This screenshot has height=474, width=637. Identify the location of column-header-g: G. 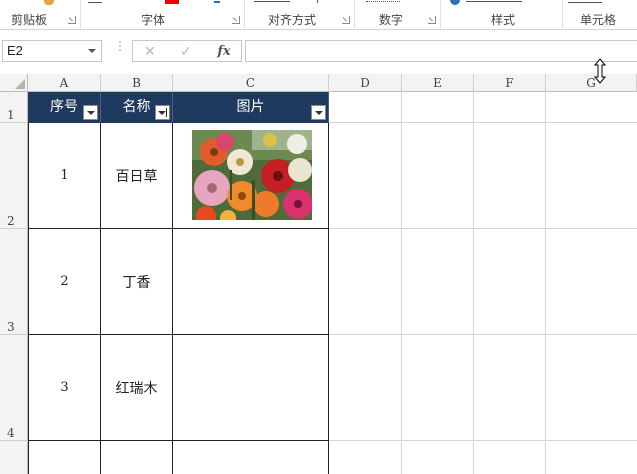
(591, 83).